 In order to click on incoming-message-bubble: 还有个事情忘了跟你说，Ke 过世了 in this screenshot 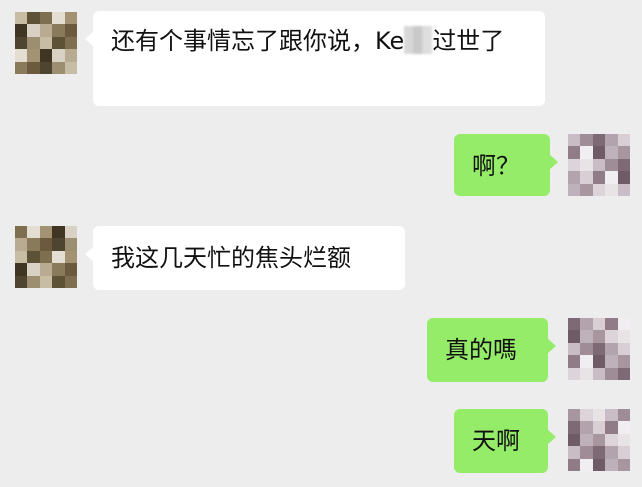, I will do `click(315, 58)`.